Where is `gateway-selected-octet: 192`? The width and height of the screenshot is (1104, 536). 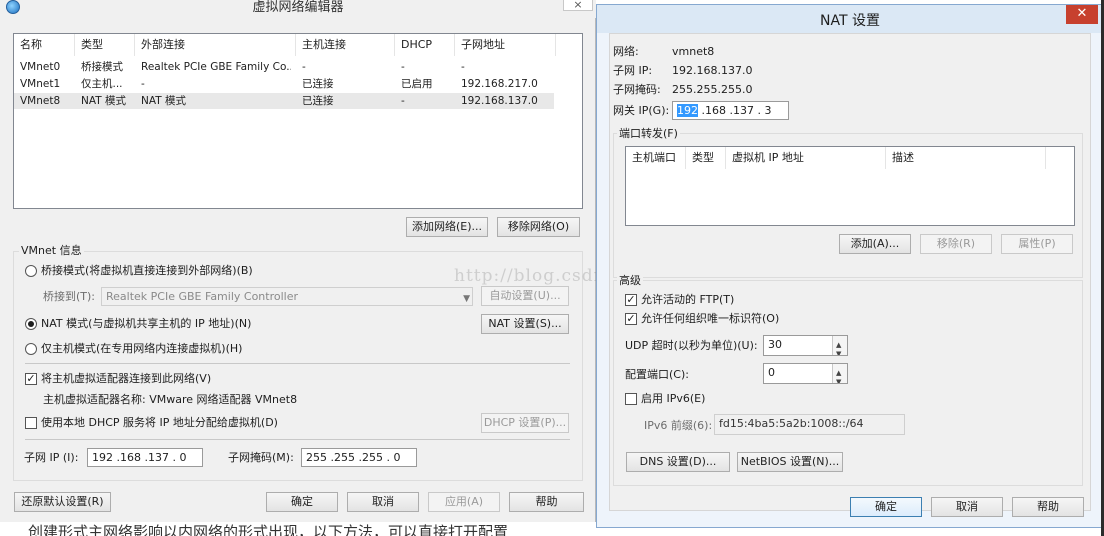
gateway-selected-octet: 192 is located at coordinates (687, 110).